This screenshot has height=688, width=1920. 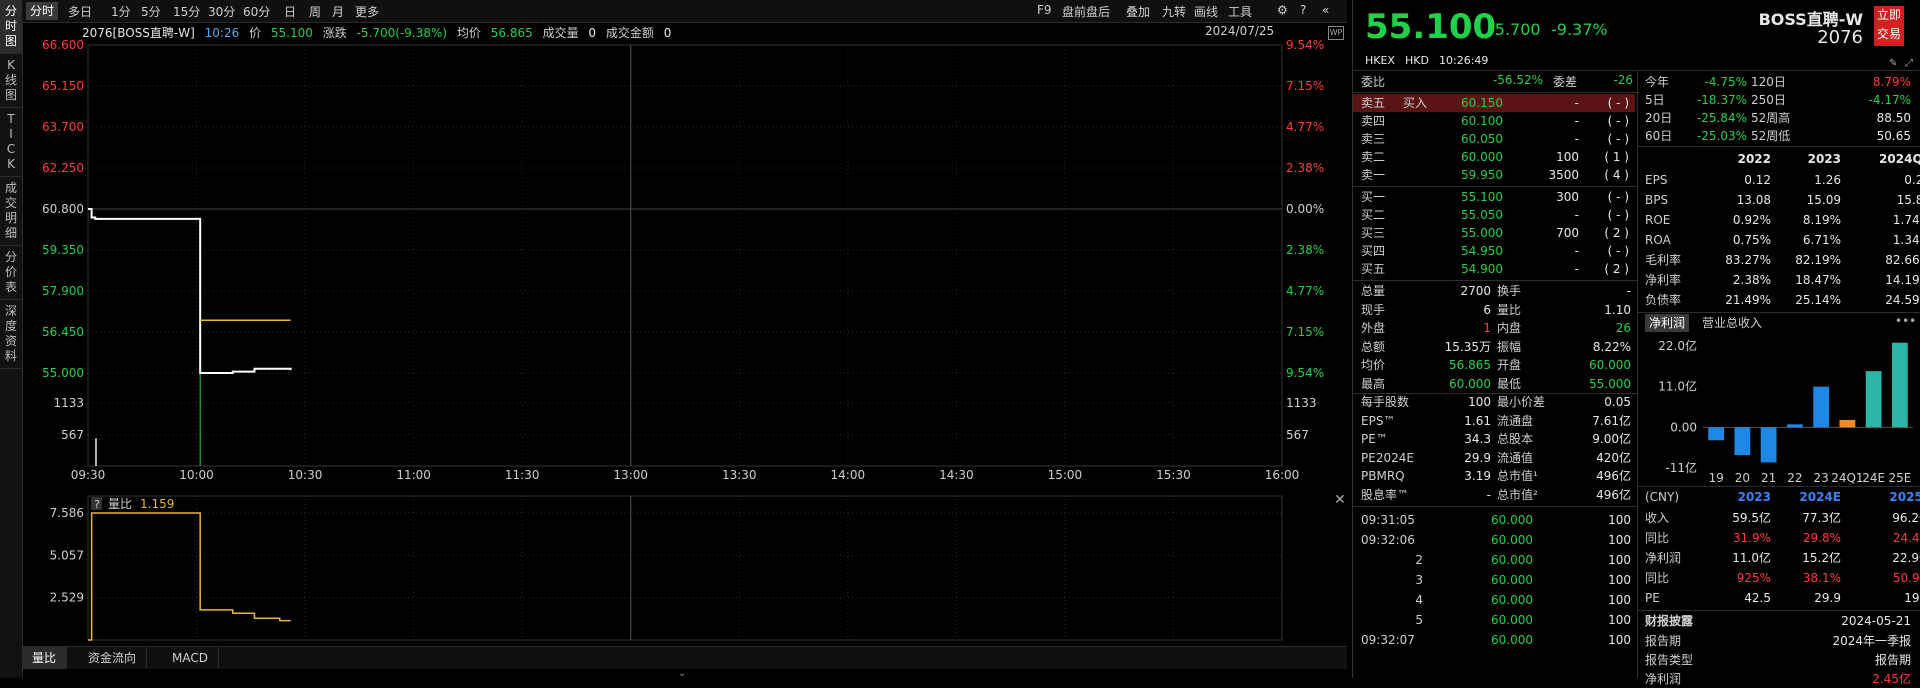 I want to click on disclosure-value: 2.45亿, so click(x=1891, y=679).